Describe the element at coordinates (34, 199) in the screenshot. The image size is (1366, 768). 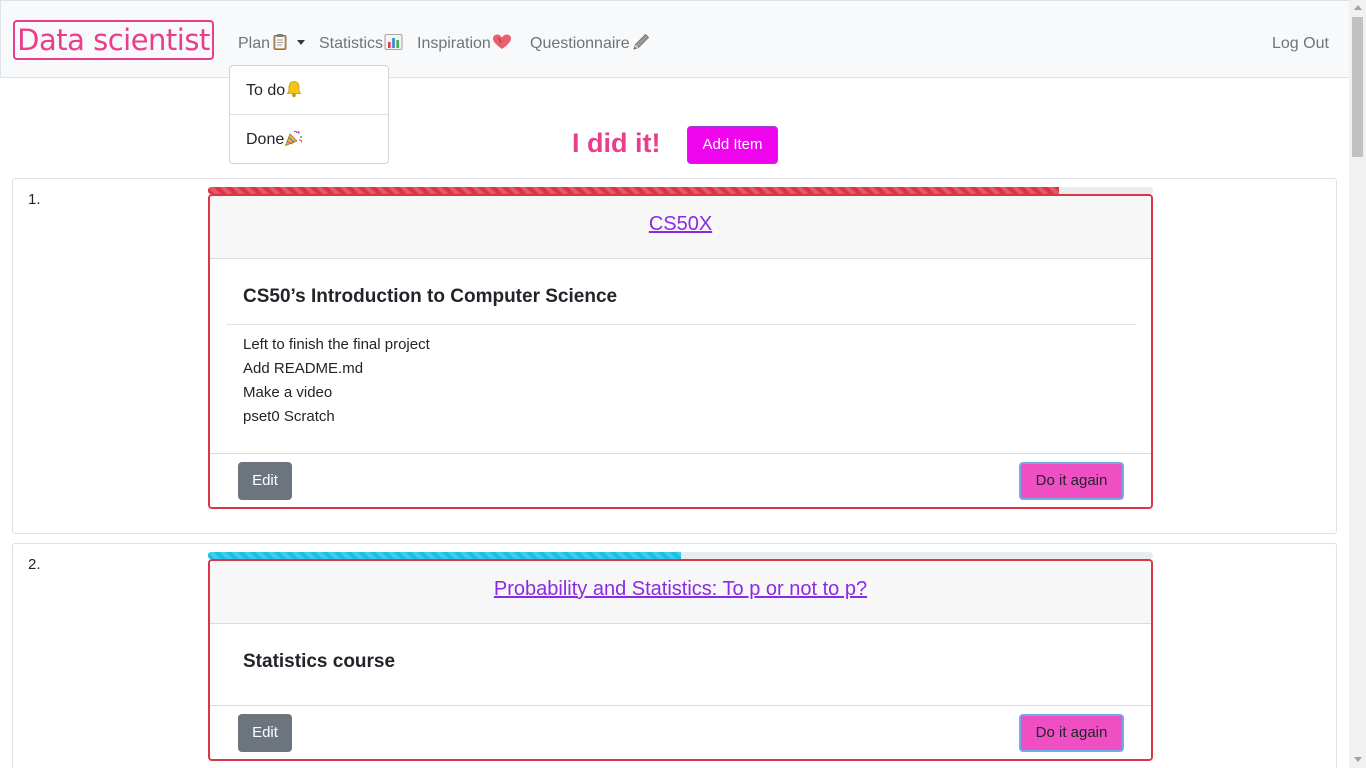
I see `list-item-number: 1.` at that location.